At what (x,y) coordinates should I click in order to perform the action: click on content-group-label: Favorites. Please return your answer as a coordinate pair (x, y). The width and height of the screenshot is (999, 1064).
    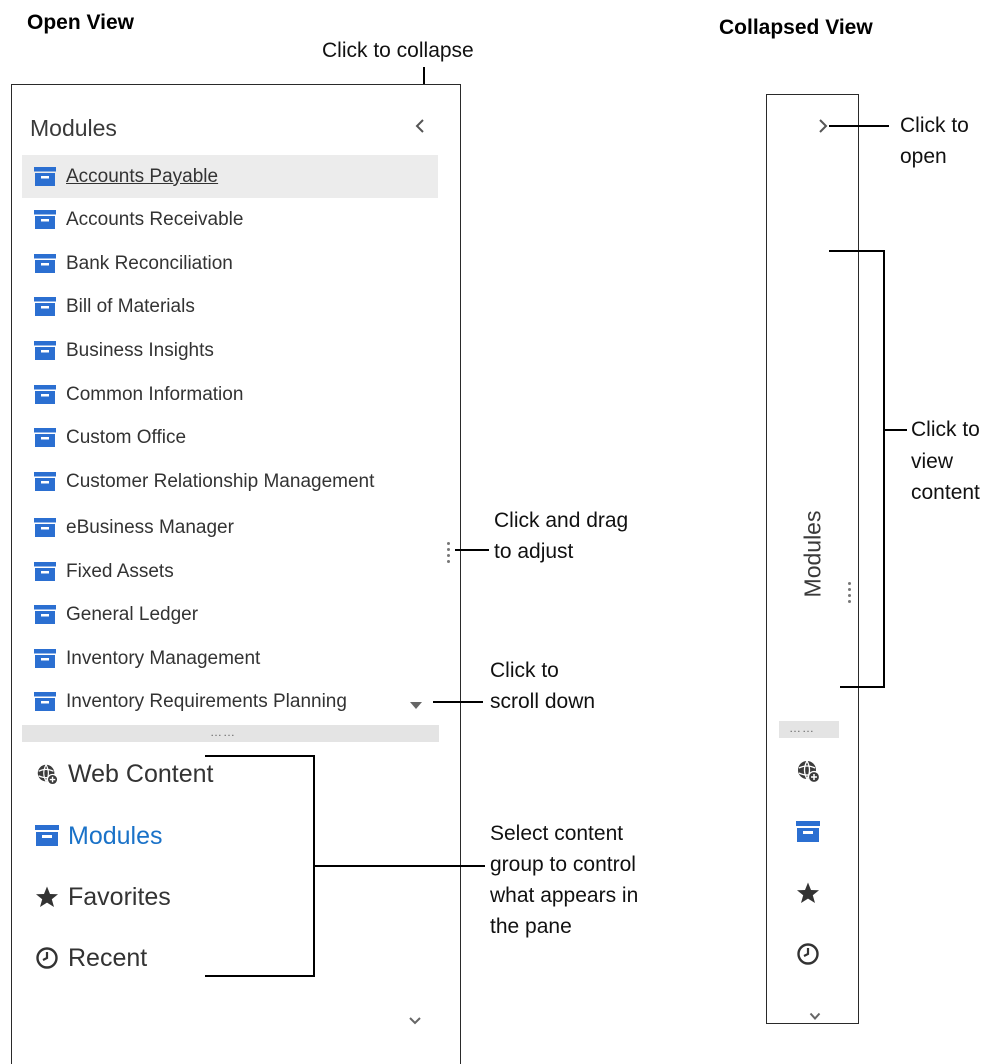
    Looking at the image, I should click on (119, 896).